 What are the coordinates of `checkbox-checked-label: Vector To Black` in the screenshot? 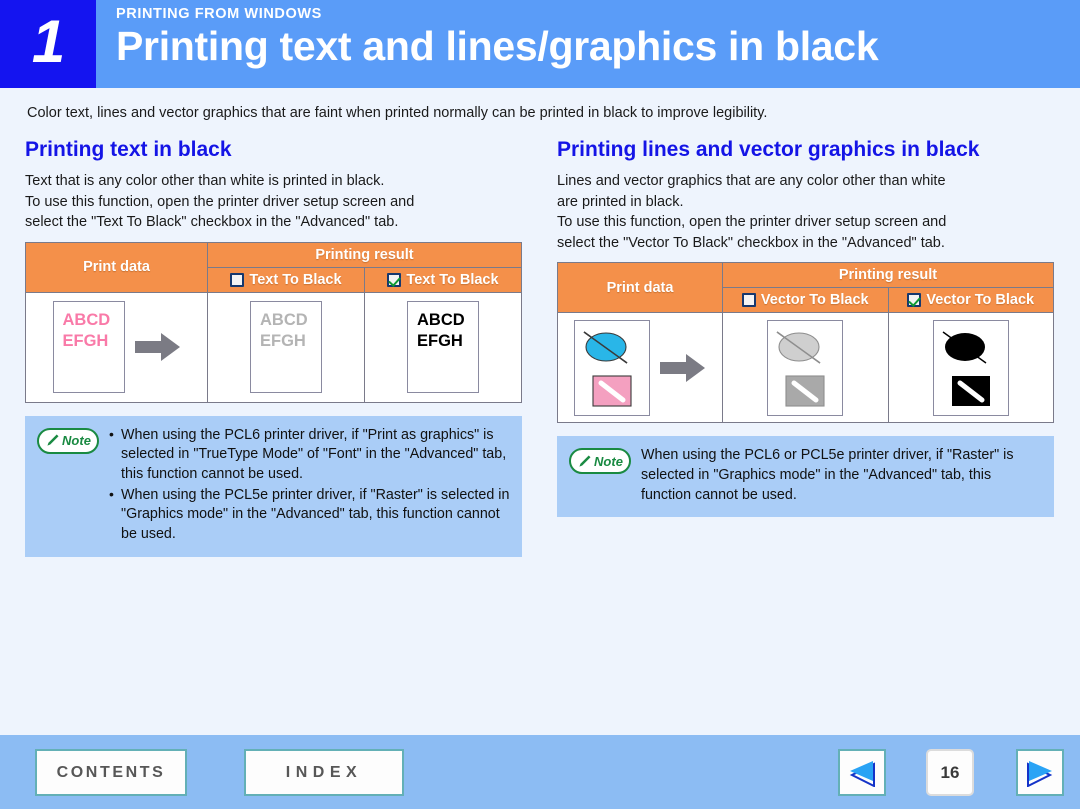 It's located at (980, 300).